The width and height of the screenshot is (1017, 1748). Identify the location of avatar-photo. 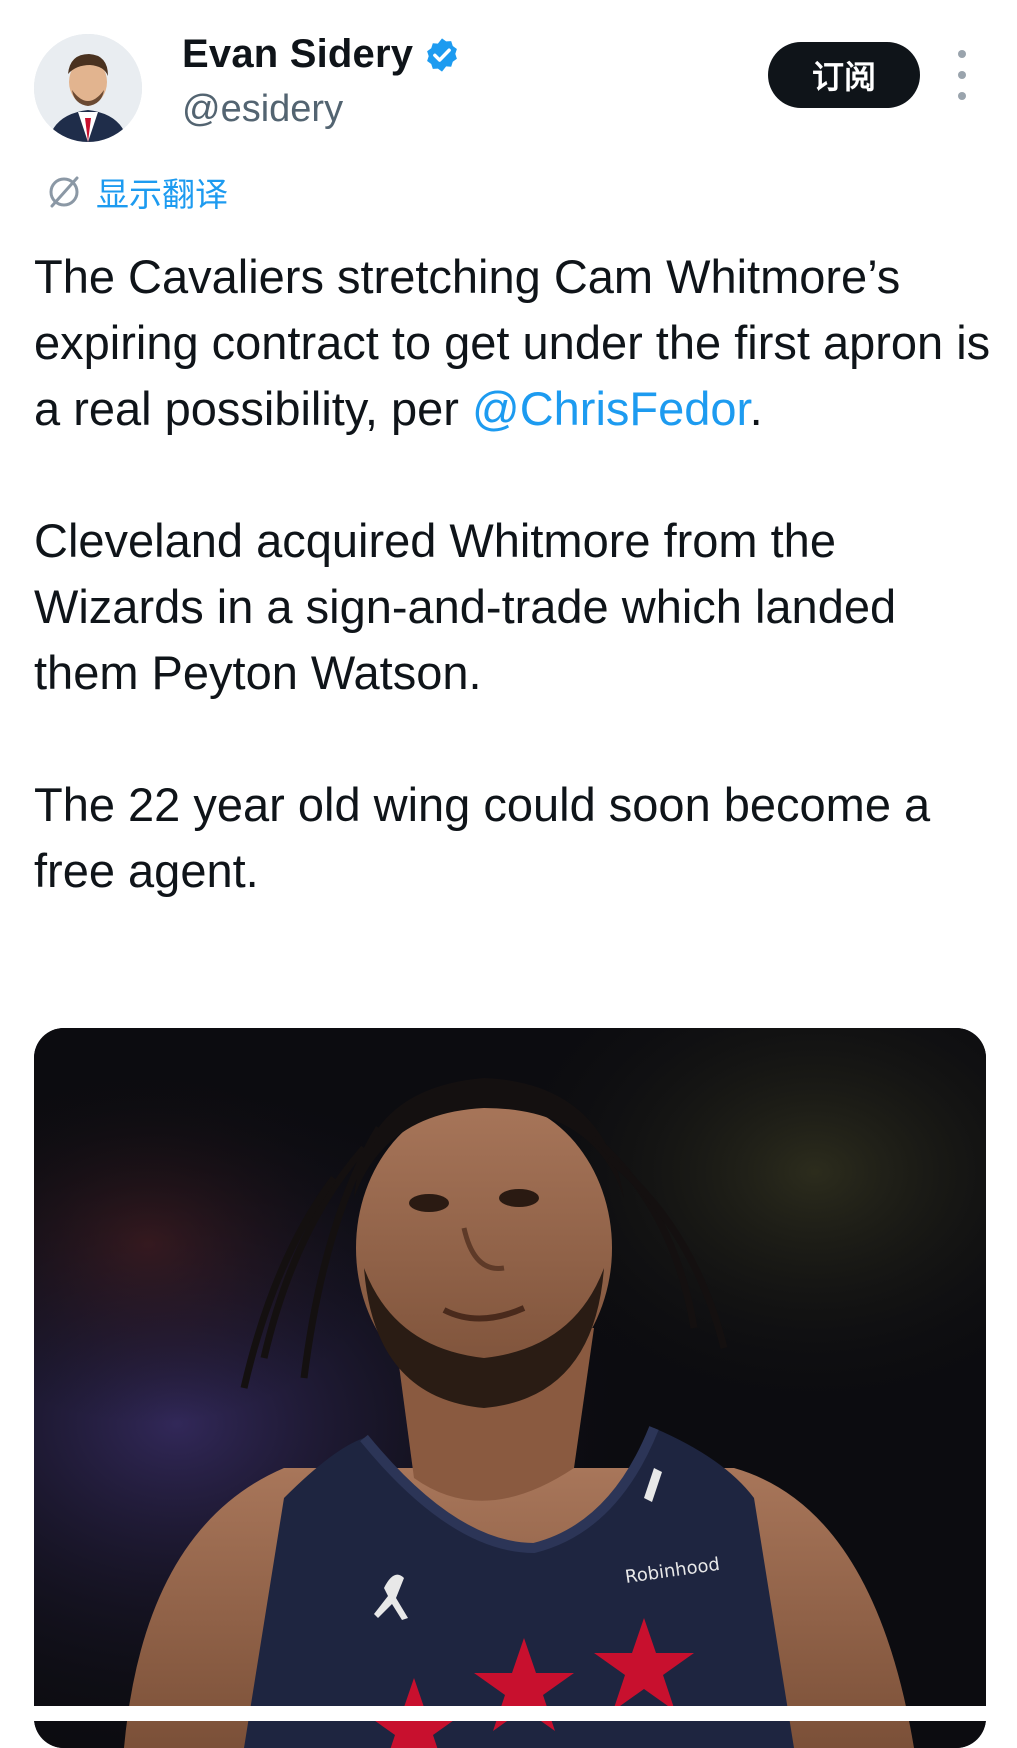
(88, 88).